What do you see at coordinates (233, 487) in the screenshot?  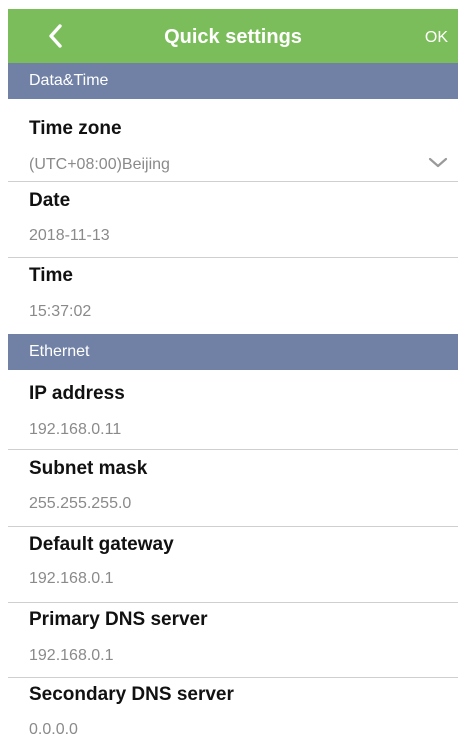 I see `subnet-mask-row: Subnet mask 255.255.255.0` at bounding box center [233, 487].